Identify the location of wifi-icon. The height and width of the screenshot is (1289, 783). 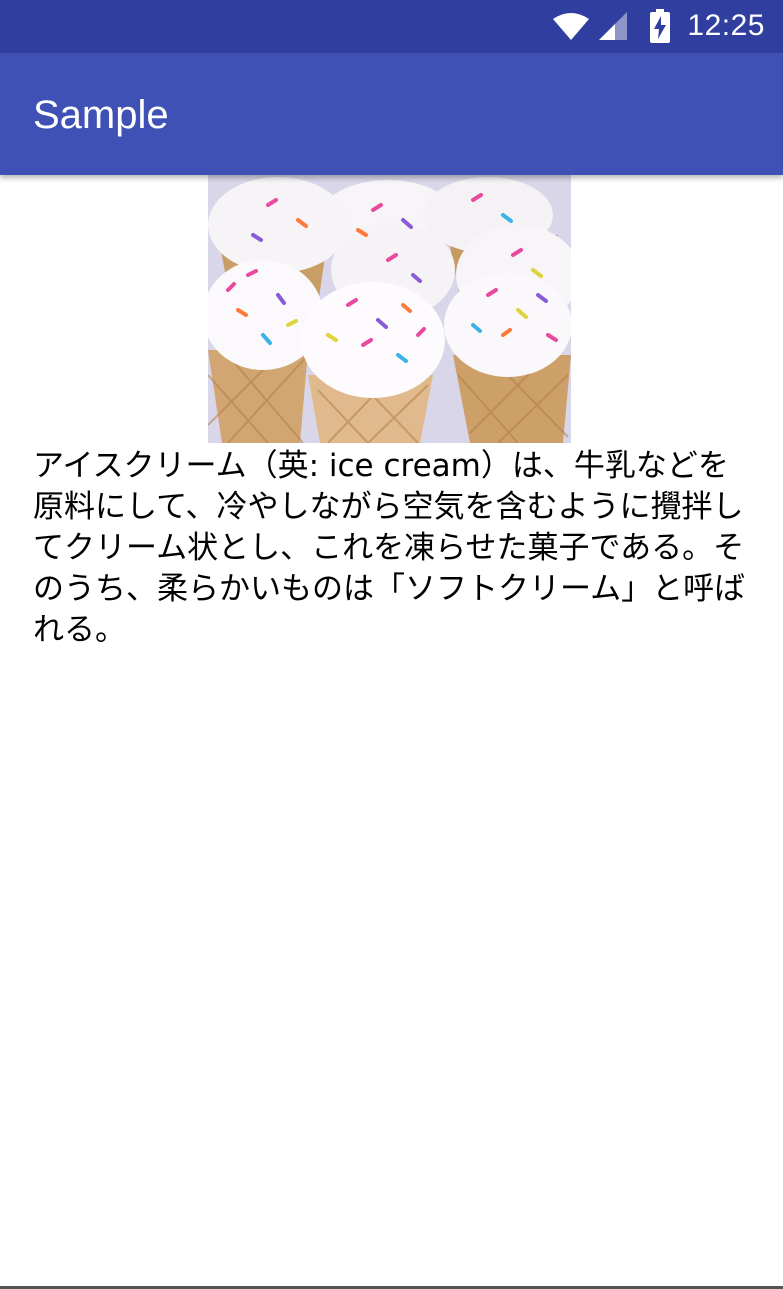
(571, 26).